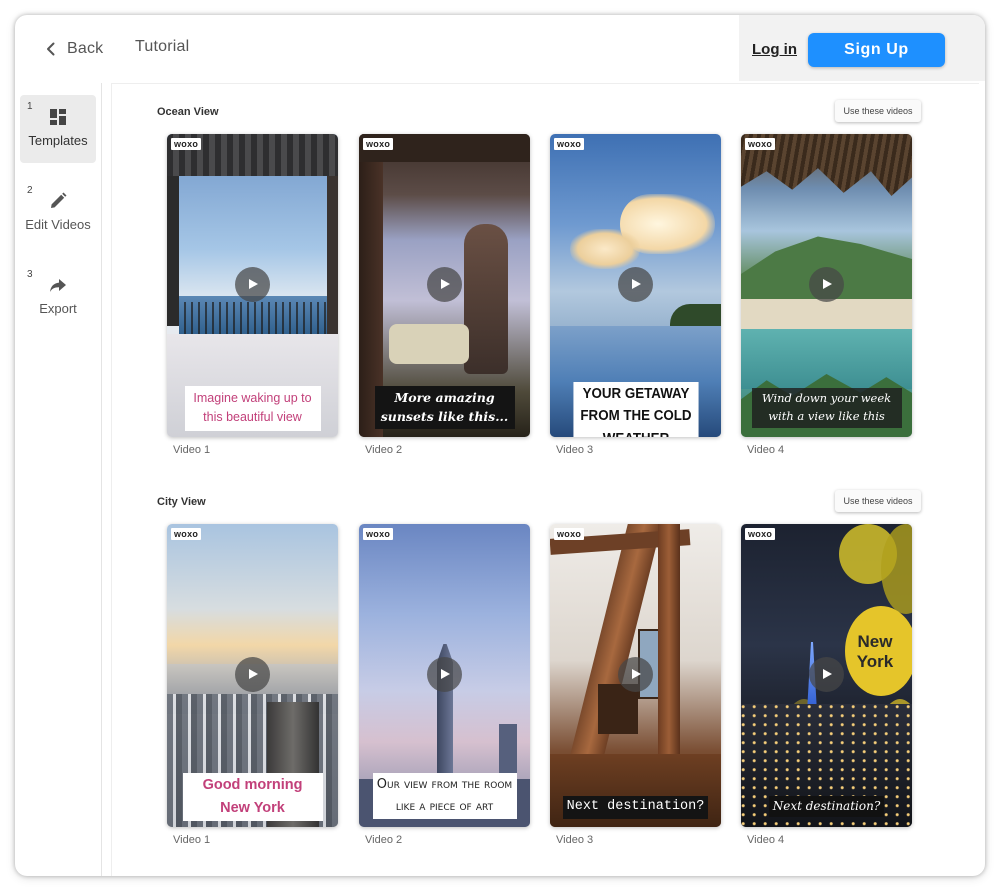  I want to click on step-label: Templates, so click(58, 140).